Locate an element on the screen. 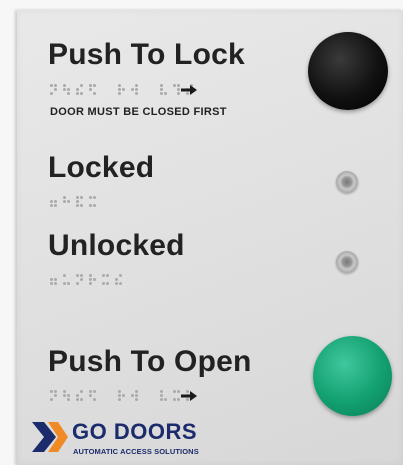 Image resolution: width=403 pixels, height=465 pixels. braille-locked is located at coordinates (73, 201).